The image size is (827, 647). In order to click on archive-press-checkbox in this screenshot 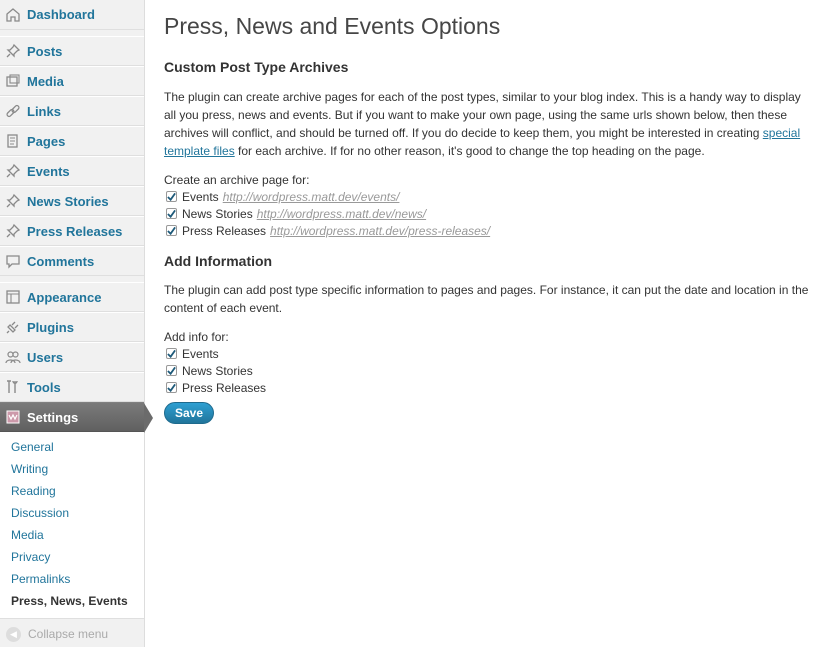, I will do `click(171, 230)`.